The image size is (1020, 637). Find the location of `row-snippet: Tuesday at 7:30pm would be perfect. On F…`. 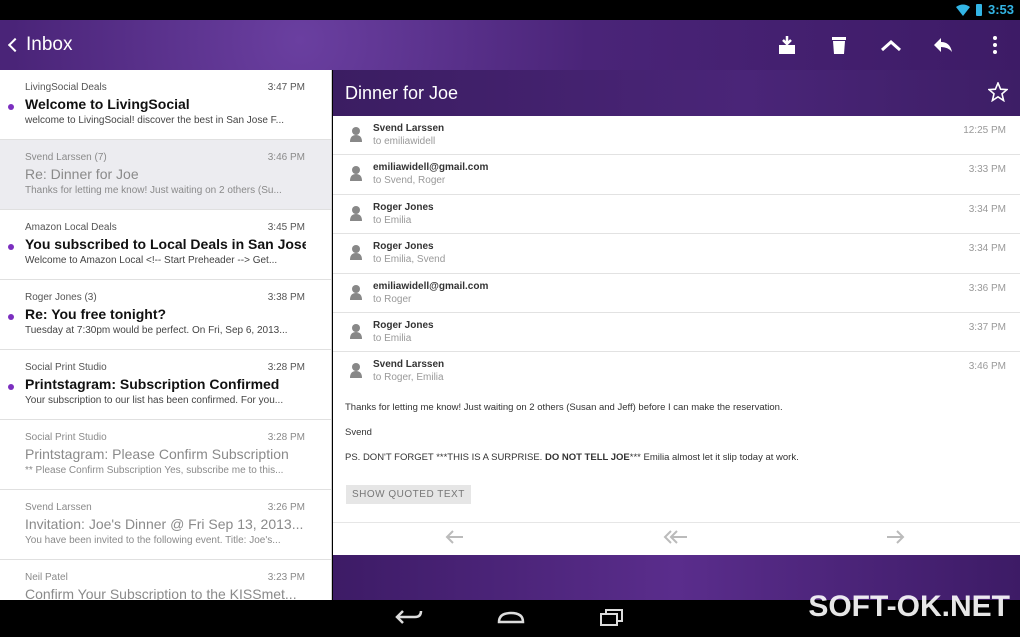

row-snippet: Tuesday at 7:30pm would be perfect. On F… is located at coordinates (156, 330).